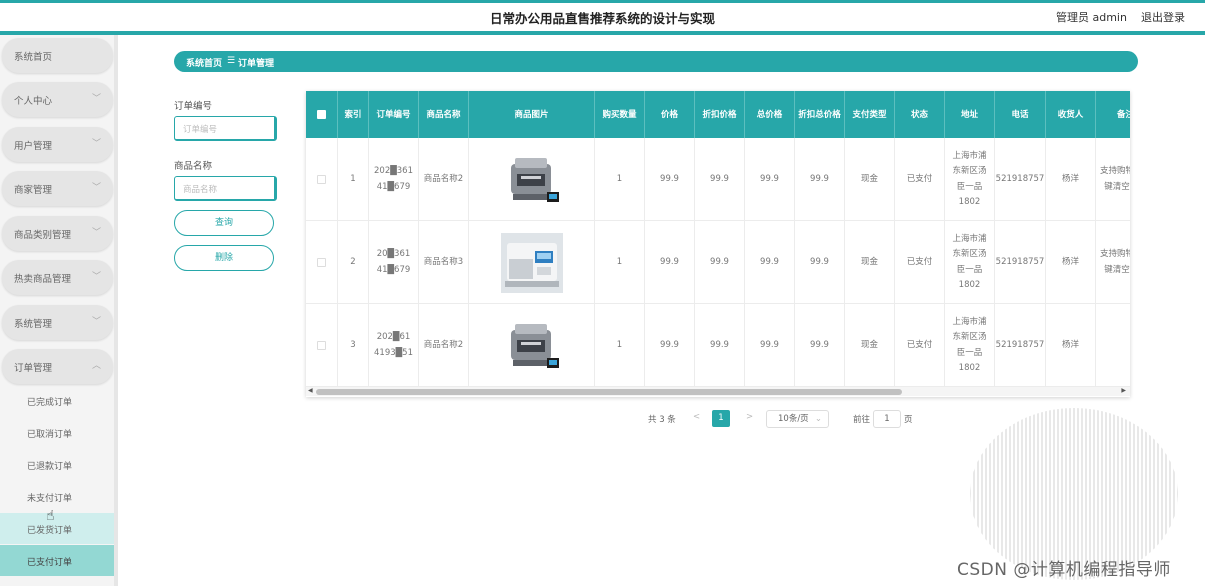 The image size is (1205, 586). I want to click on breadcrumb: 系统首页 ☰ 订单管理, so click(656, 61).